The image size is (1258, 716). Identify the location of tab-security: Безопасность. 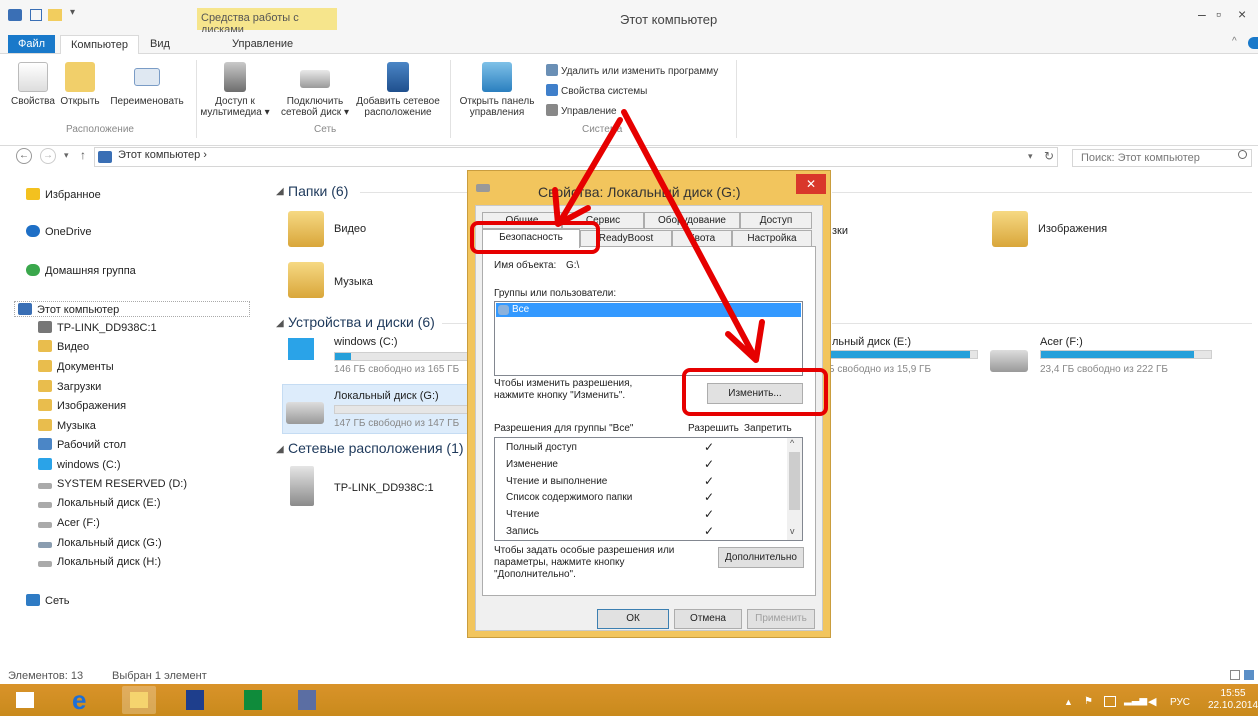
(531, 238).